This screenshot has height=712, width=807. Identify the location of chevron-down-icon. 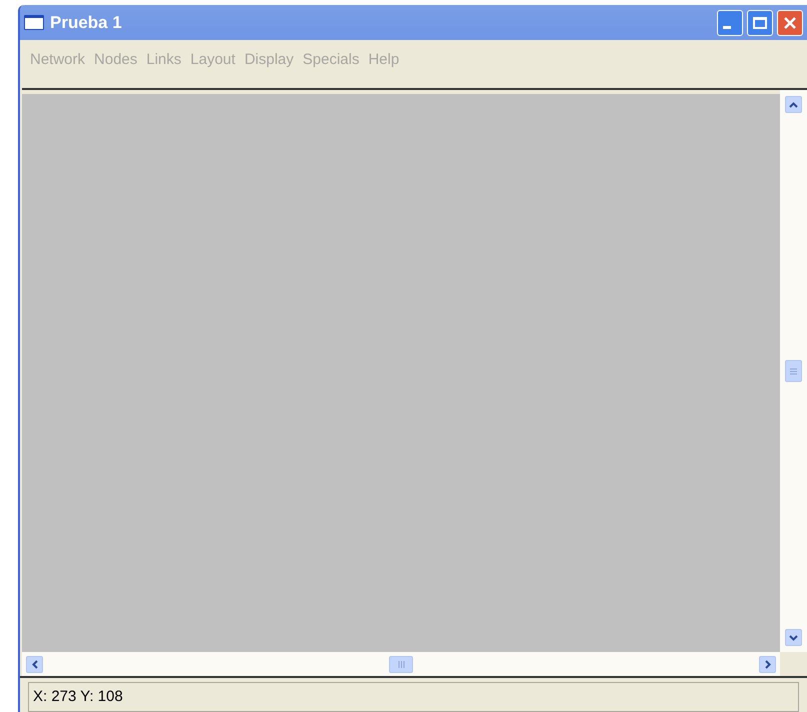
(793, 637).